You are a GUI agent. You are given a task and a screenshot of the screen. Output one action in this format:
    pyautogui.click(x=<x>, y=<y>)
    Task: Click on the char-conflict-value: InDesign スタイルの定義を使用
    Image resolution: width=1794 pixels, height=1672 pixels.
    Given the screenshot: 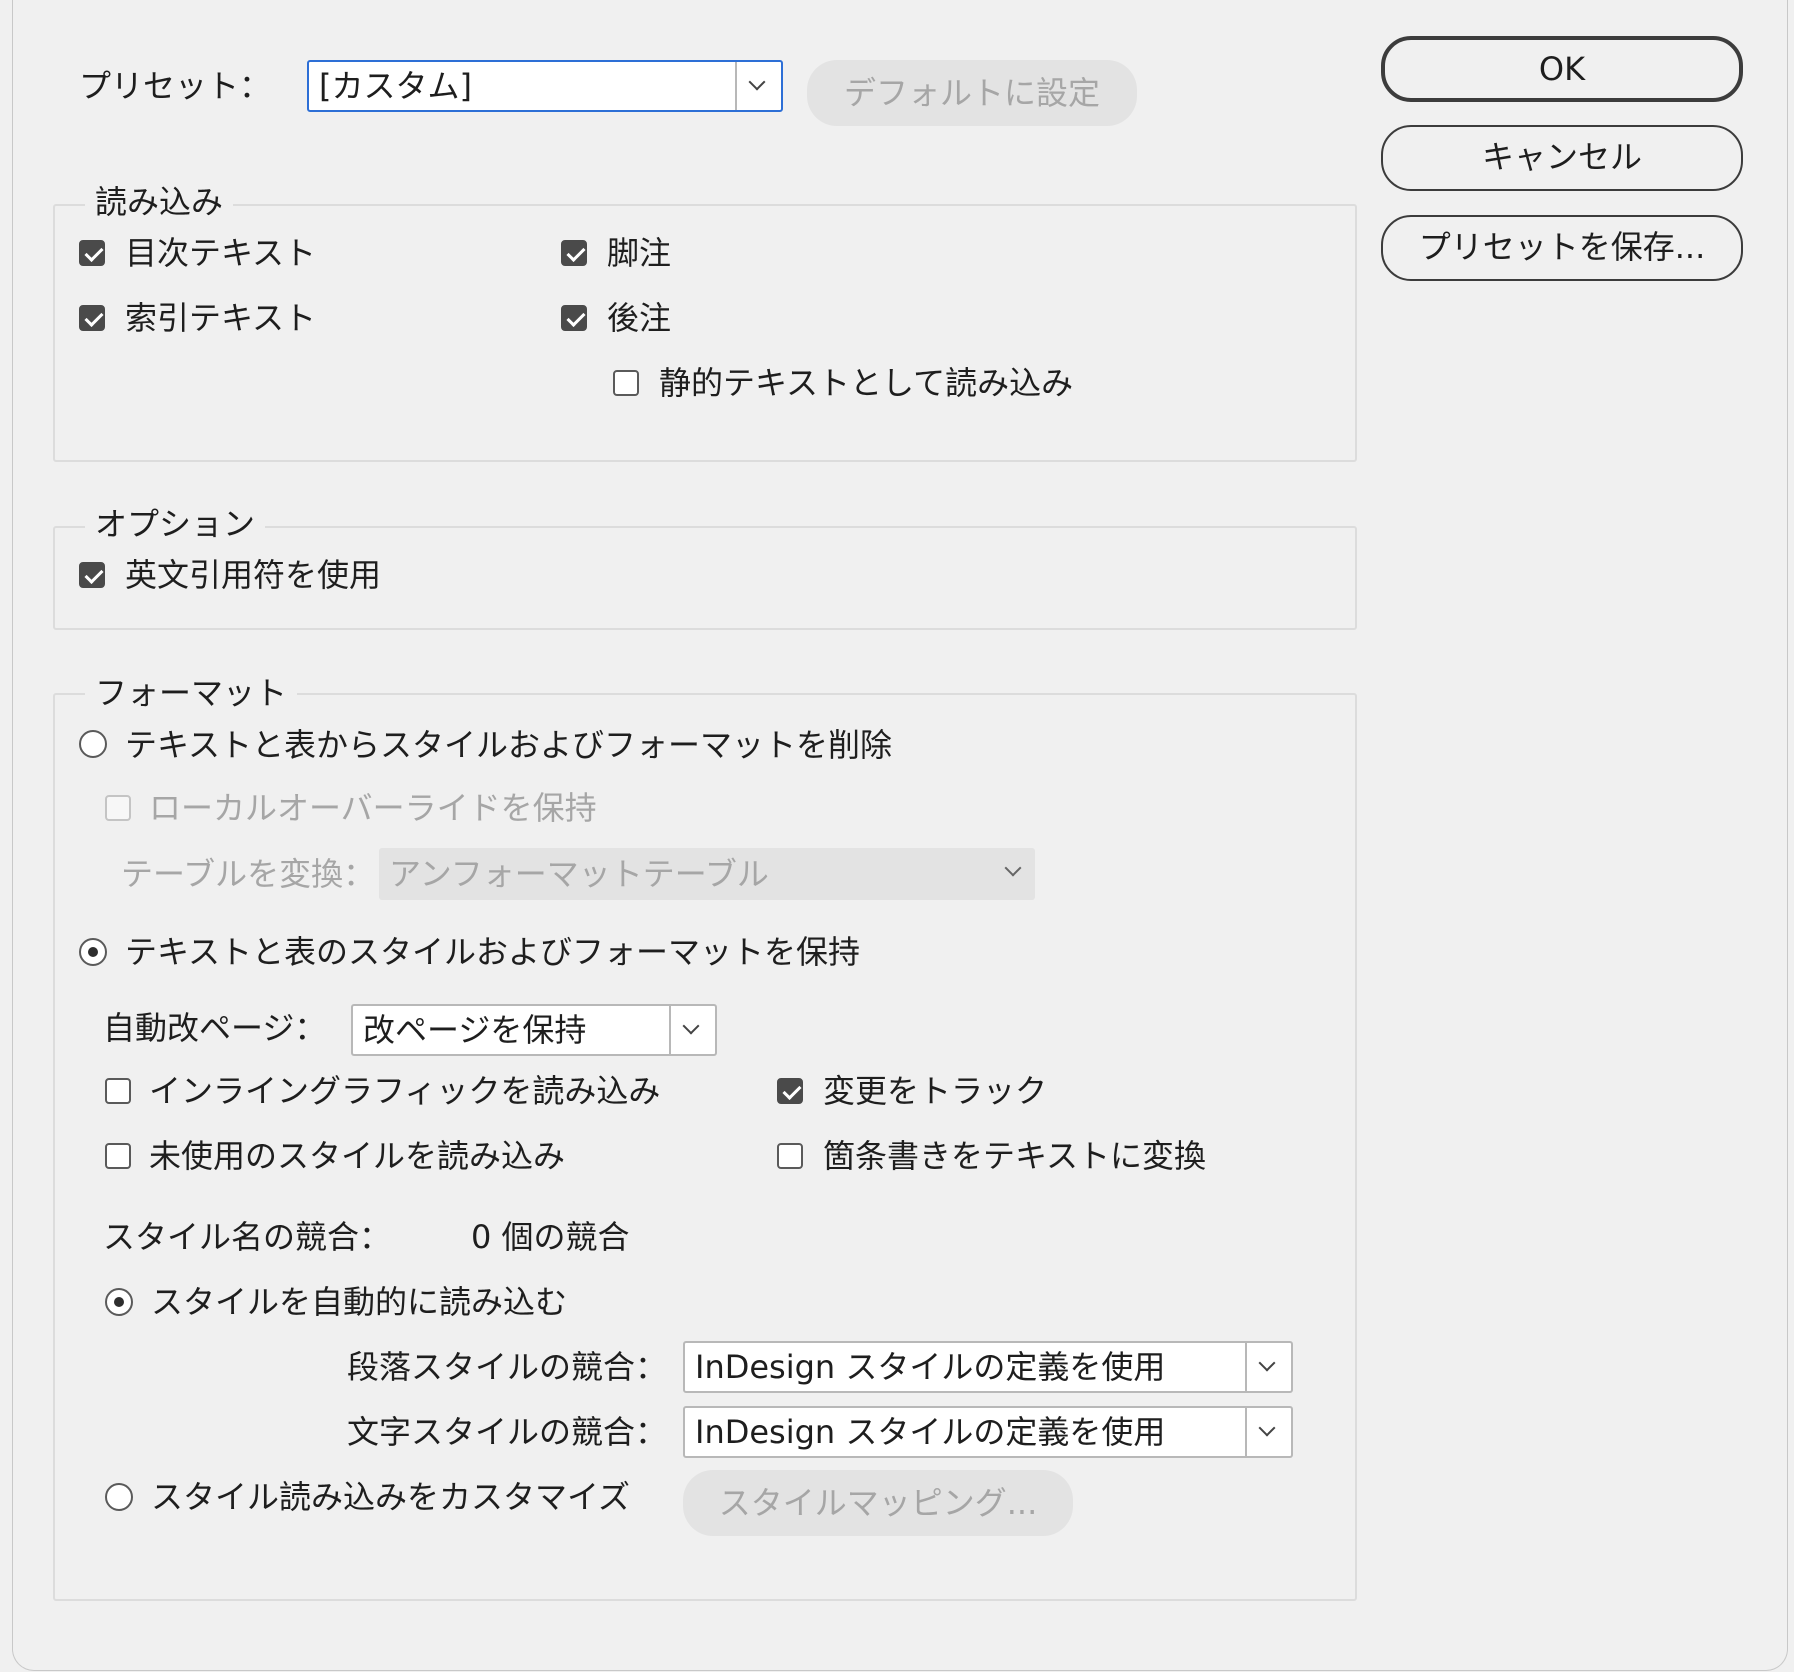 What is the action you would take?
    pyautogui.click(x=930, y=1432)
    